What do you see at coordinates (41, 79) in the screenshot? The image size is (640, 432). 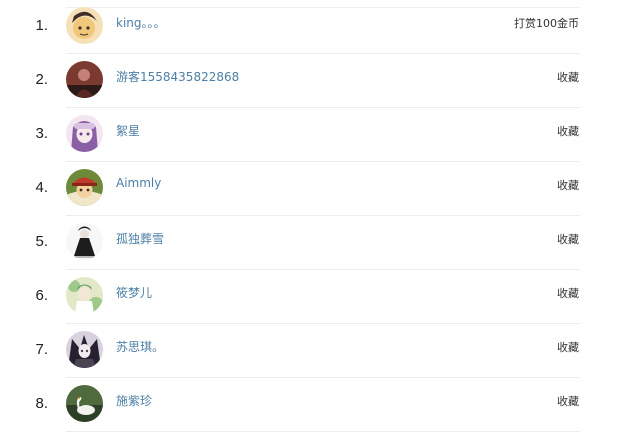 I see `rank-number: 2.` at bounding box center [41, 79].